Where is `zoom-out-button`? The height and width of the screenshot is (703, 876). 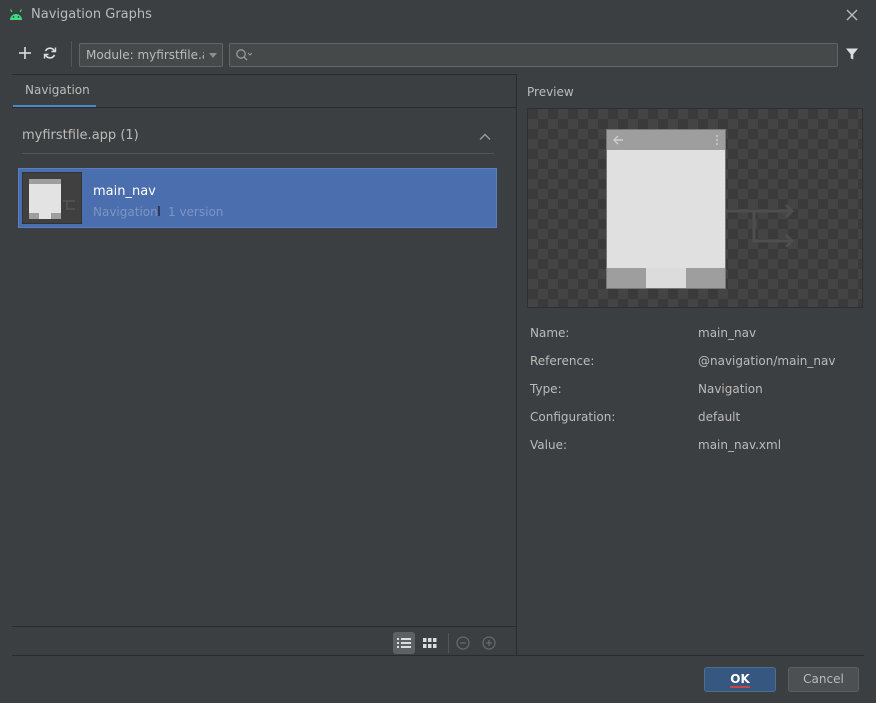
zoom-out-button is located at coordinates (463, 643).